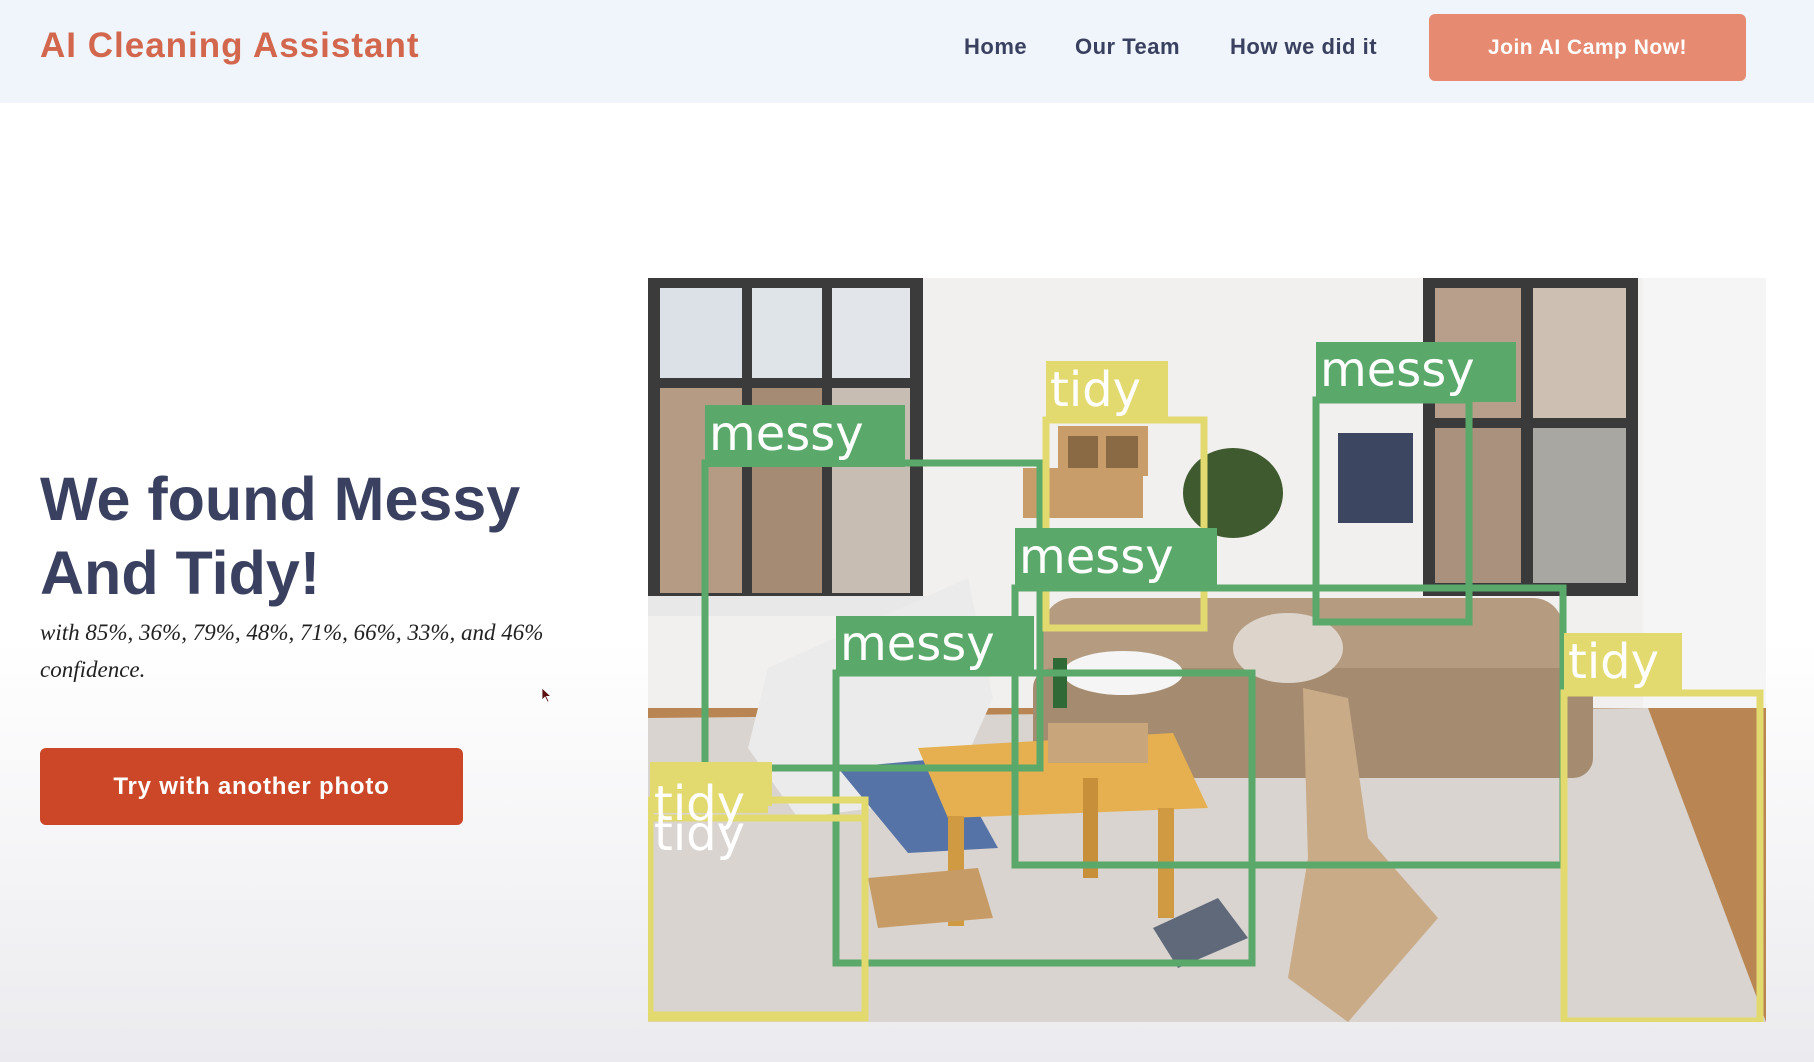 The height and width of the screenshot is (1062, 1814). Describe the element at coordinates (1587, 47) in the screenshot. I see `join-ai-camp-button: Join AI Camp Now!` at that location.